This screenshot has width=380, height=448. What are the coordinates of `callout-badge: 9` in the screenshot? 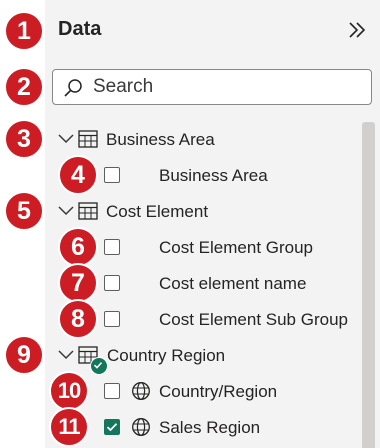 It's located at (24, 355).